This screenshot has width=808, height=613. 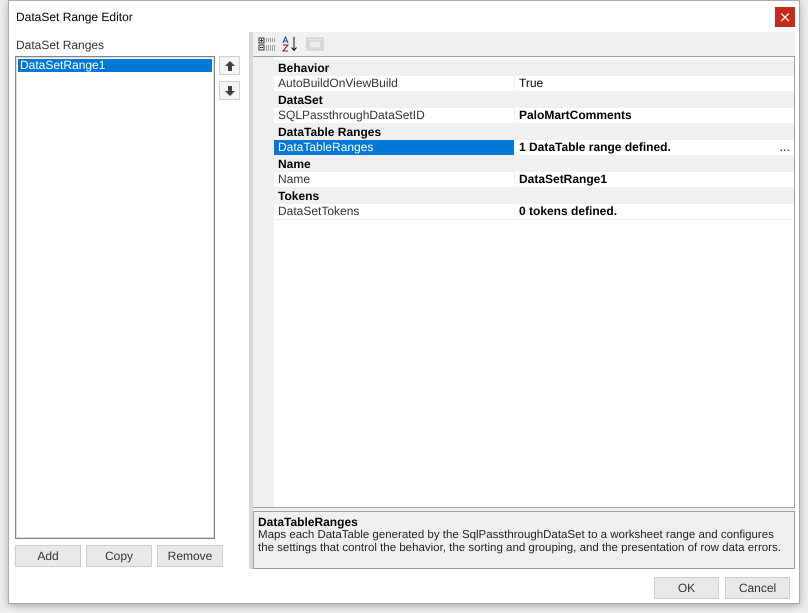 I want to click on dialog-button: Cancel, so click(x=757, y=588).